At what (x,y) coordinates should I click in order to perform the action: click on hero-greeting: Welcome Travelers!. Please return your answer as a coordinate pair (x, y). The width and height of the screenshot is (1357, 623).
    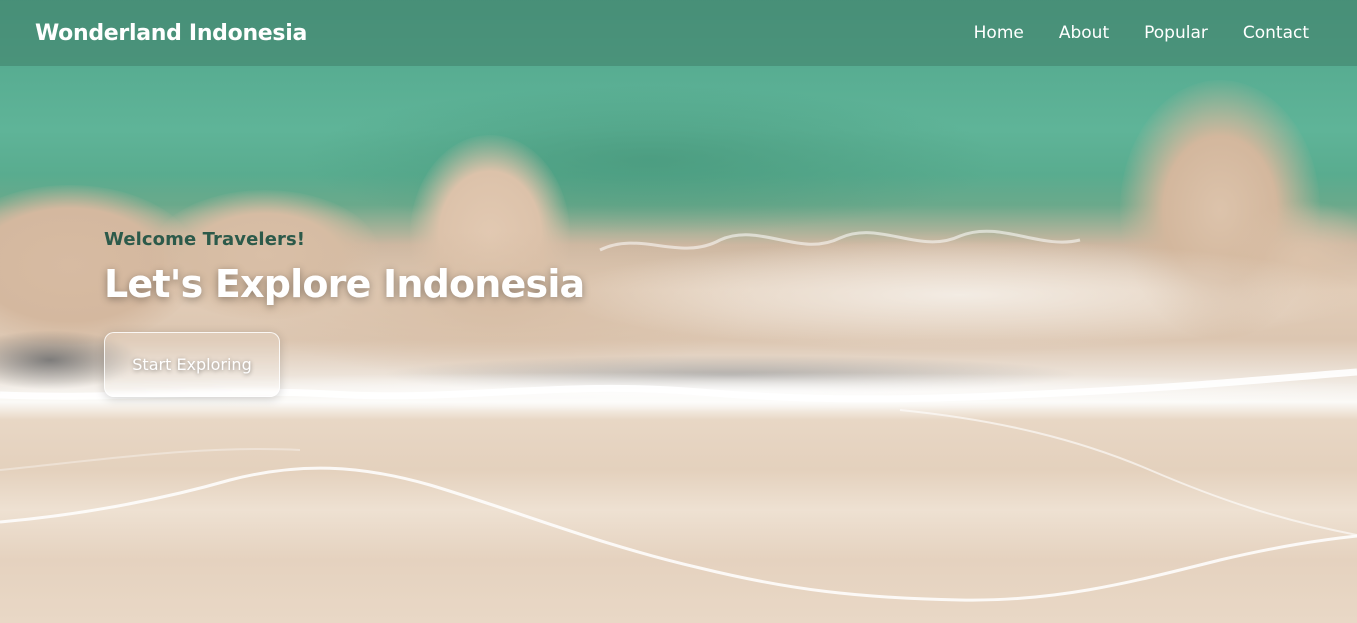
    Looking at the image, I should click on (205, 239).